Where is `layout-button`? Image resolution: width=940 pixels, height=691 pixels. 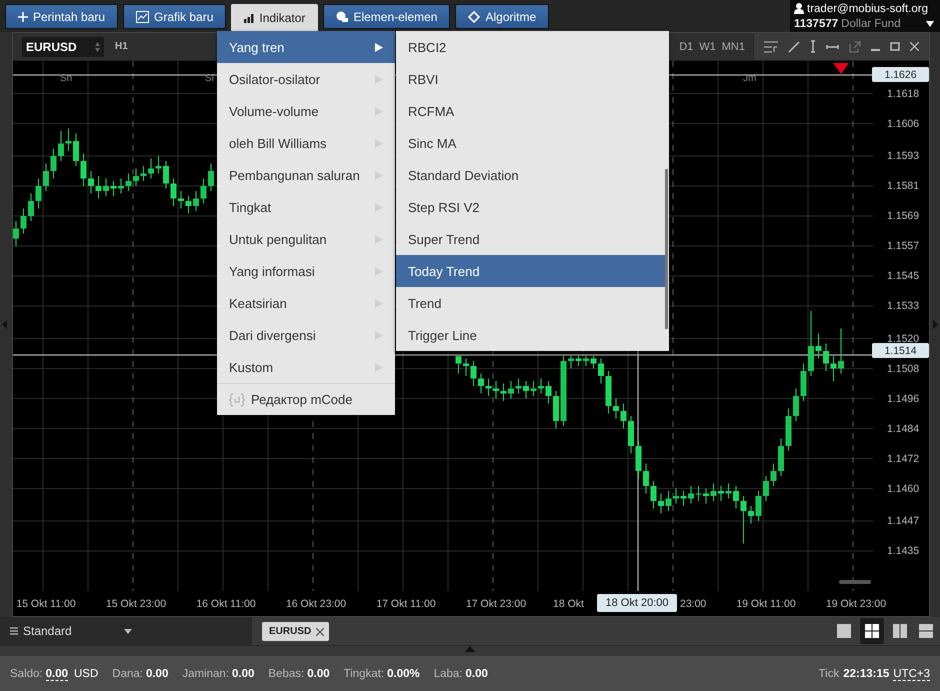 layout-button is located at coordinates (872, 631).